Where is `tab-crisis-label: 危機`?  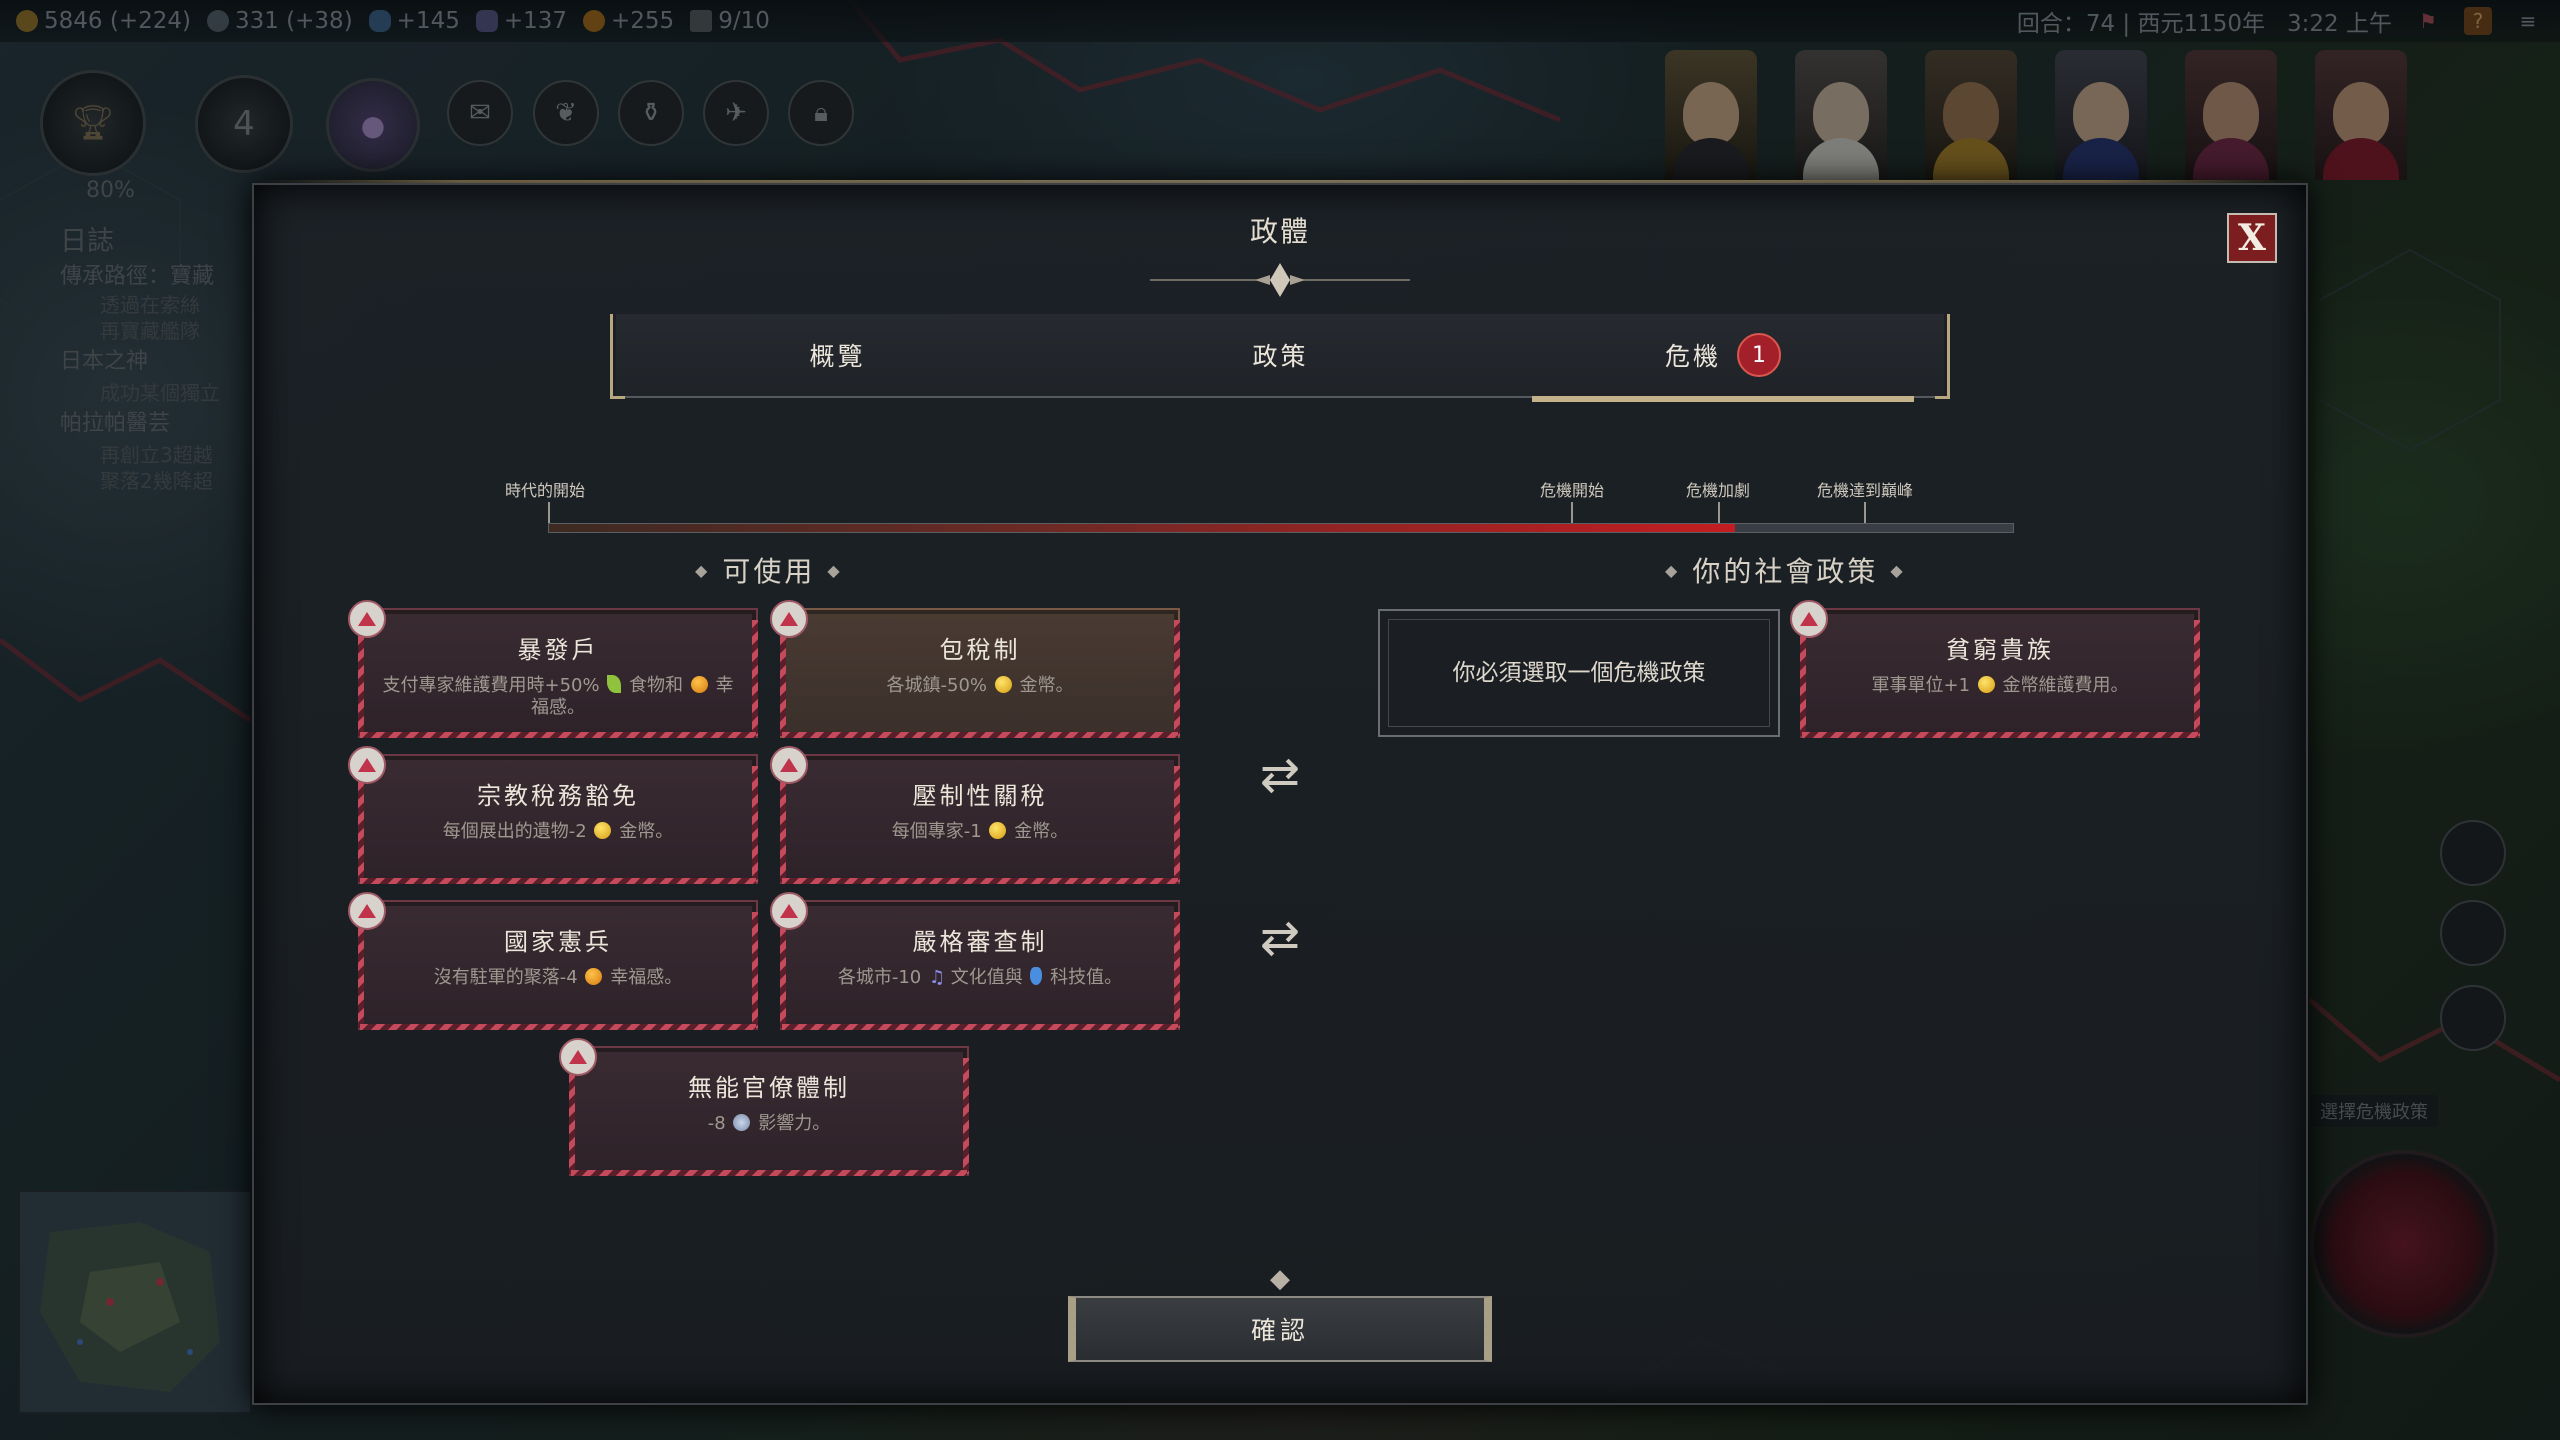
tab-crisis-label: 危機 is located at coordinates (1692, 356).